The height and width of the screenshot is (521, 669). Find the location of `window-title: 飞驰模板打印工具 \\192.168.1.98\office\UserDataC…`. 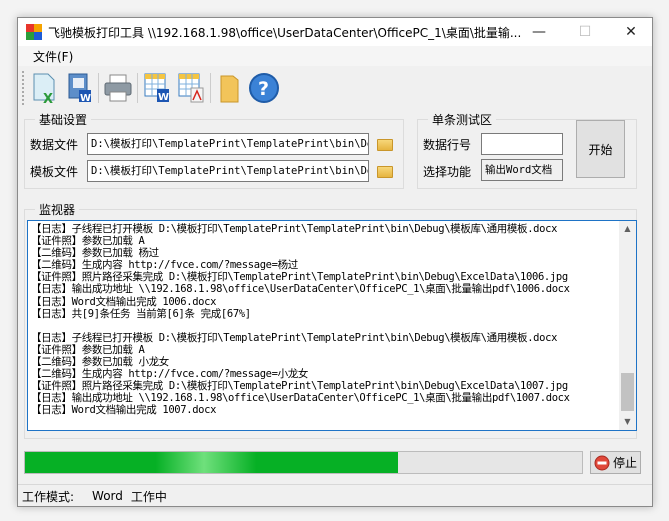

window-title: 飞驰模板打印工具 \\192.168.1.98\office\UserDataC… is located at coordinates (285, 32).